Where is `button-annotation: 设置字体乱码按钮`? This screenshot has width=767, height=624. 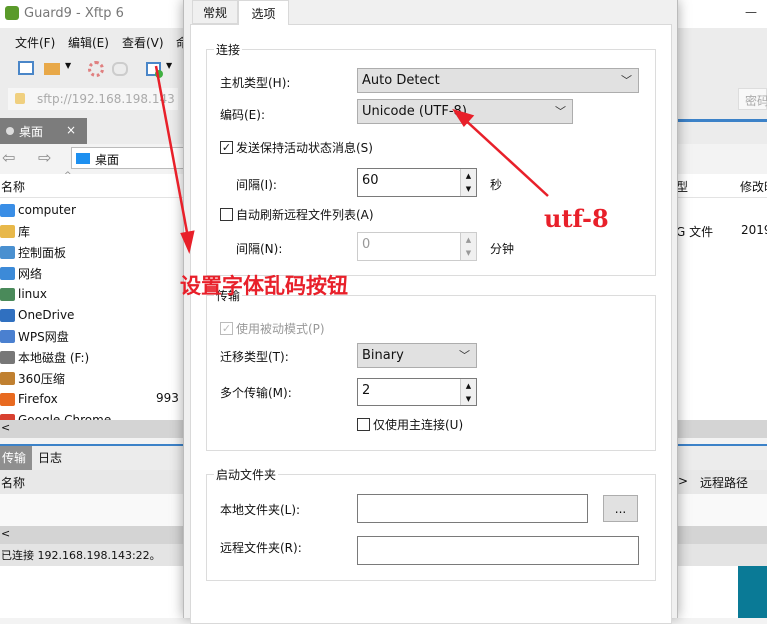
button-annotation: 设置字体乱码按钮 is located at coordinates (264, 286).